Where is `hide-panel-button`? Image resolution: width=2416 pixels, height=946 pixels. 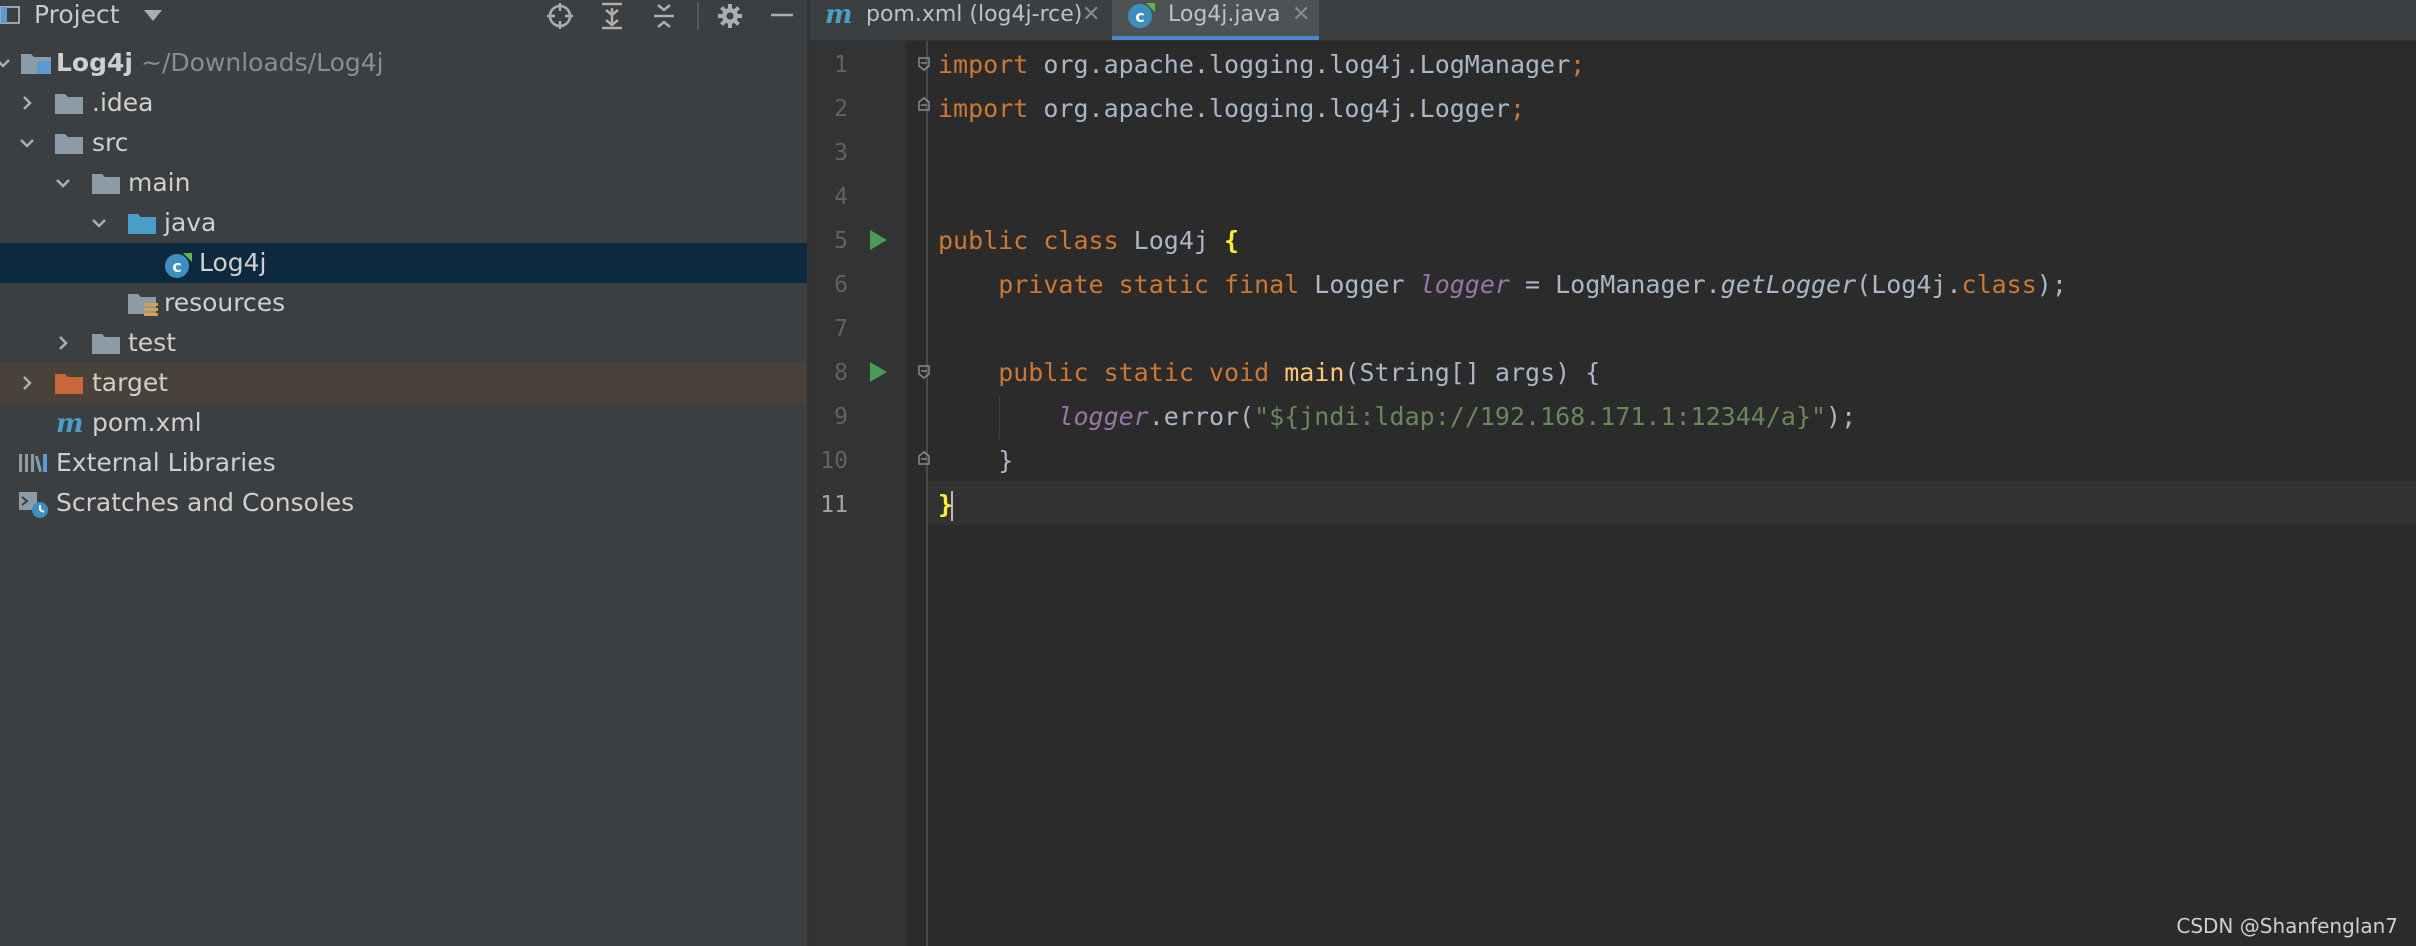 hide-panel-button is located at coordinates (781, 16).